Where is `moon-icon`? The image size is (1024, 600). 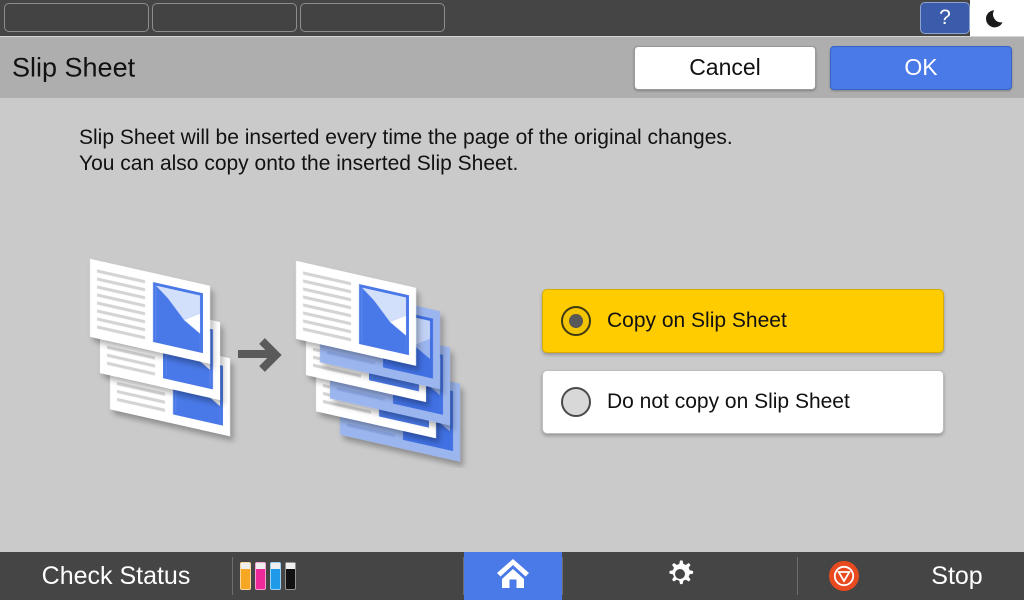 moon-icon is located at coordinates (997, 18).